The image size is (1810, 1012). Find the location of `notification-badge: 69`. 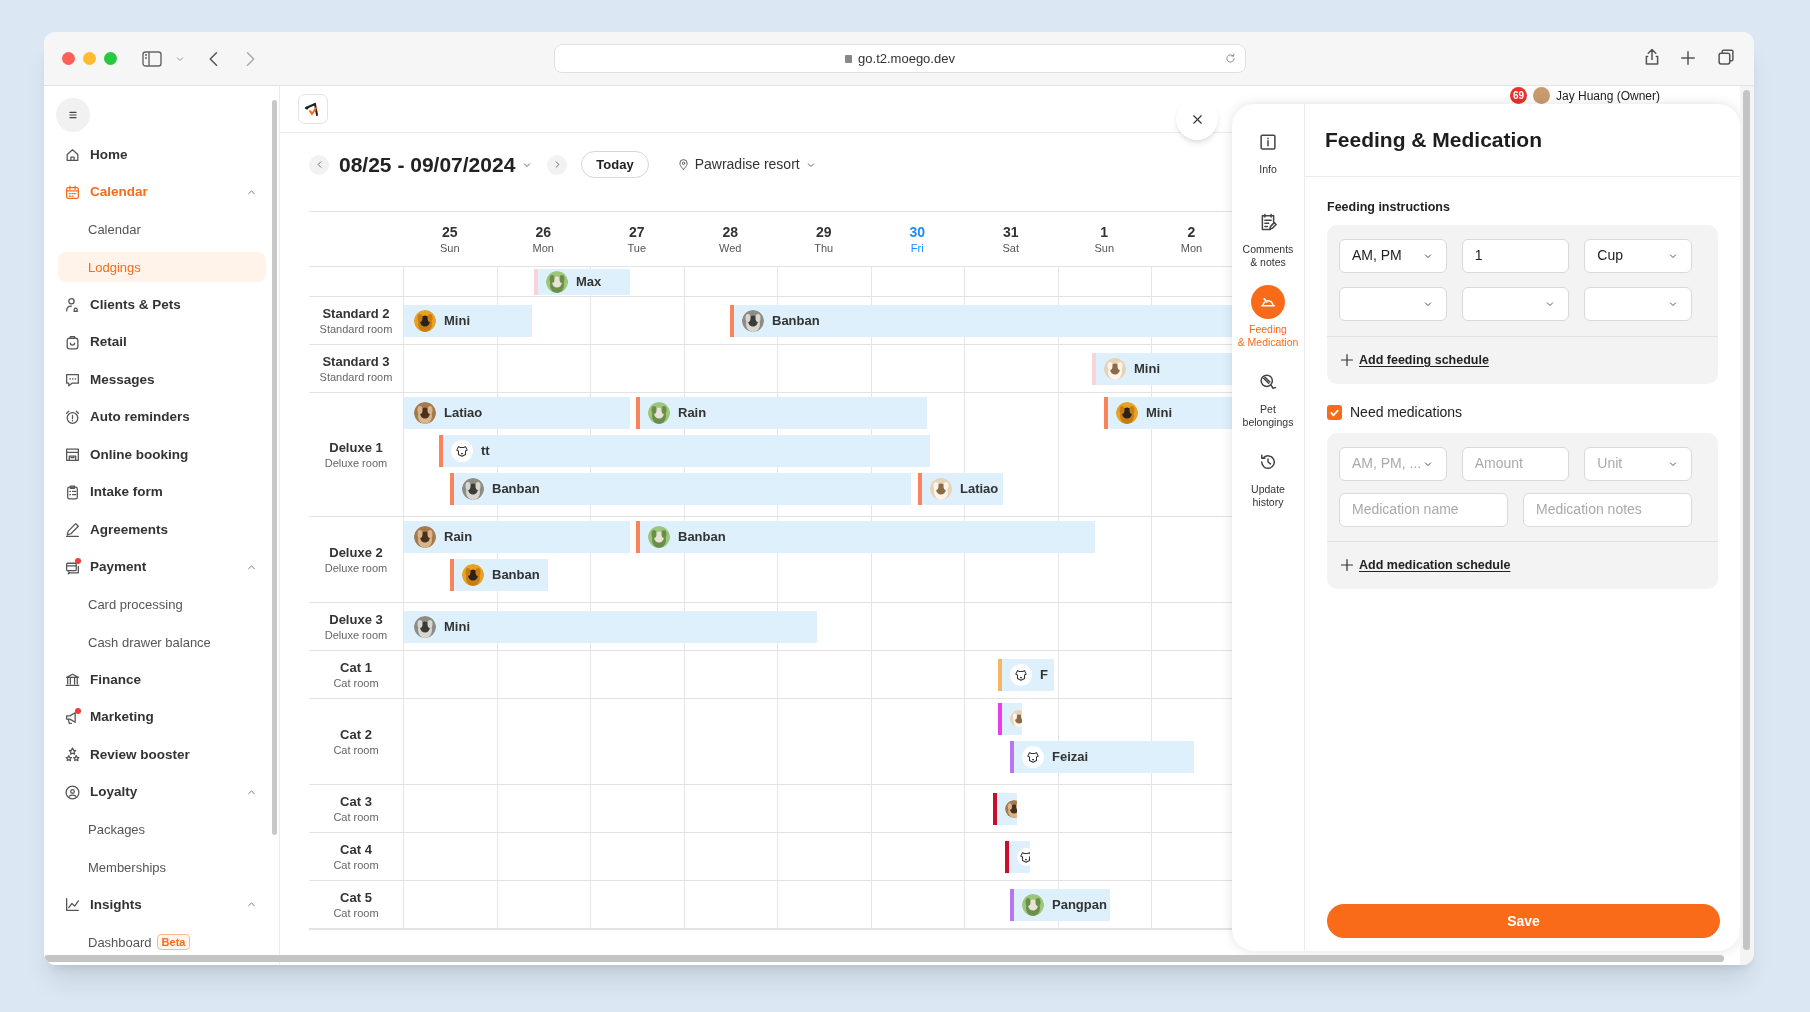

notification-badge: 69 is located at coordinates (1518, 95).